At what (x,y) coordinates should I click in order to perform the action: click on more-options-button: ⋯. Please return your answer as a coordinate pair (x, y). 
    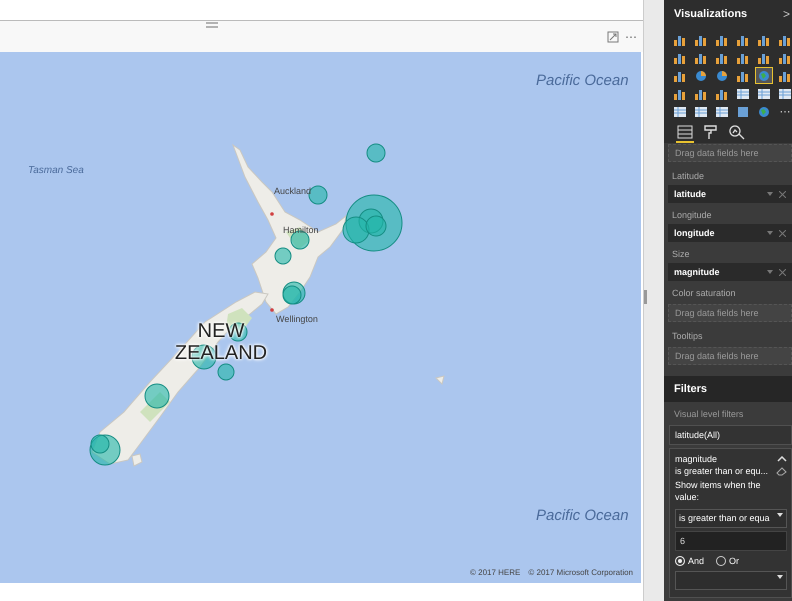
    Looking at the image, I should click on (631, 37).